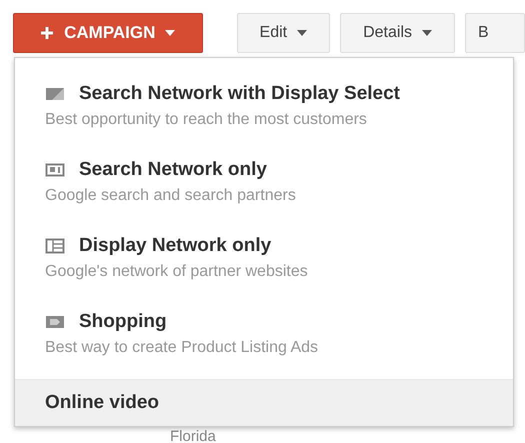 The image size is (525, 443). Describe the element at coordinates (171, 196) in the screenshot. I see `menu-item-description: Google search and search partners` at that location.